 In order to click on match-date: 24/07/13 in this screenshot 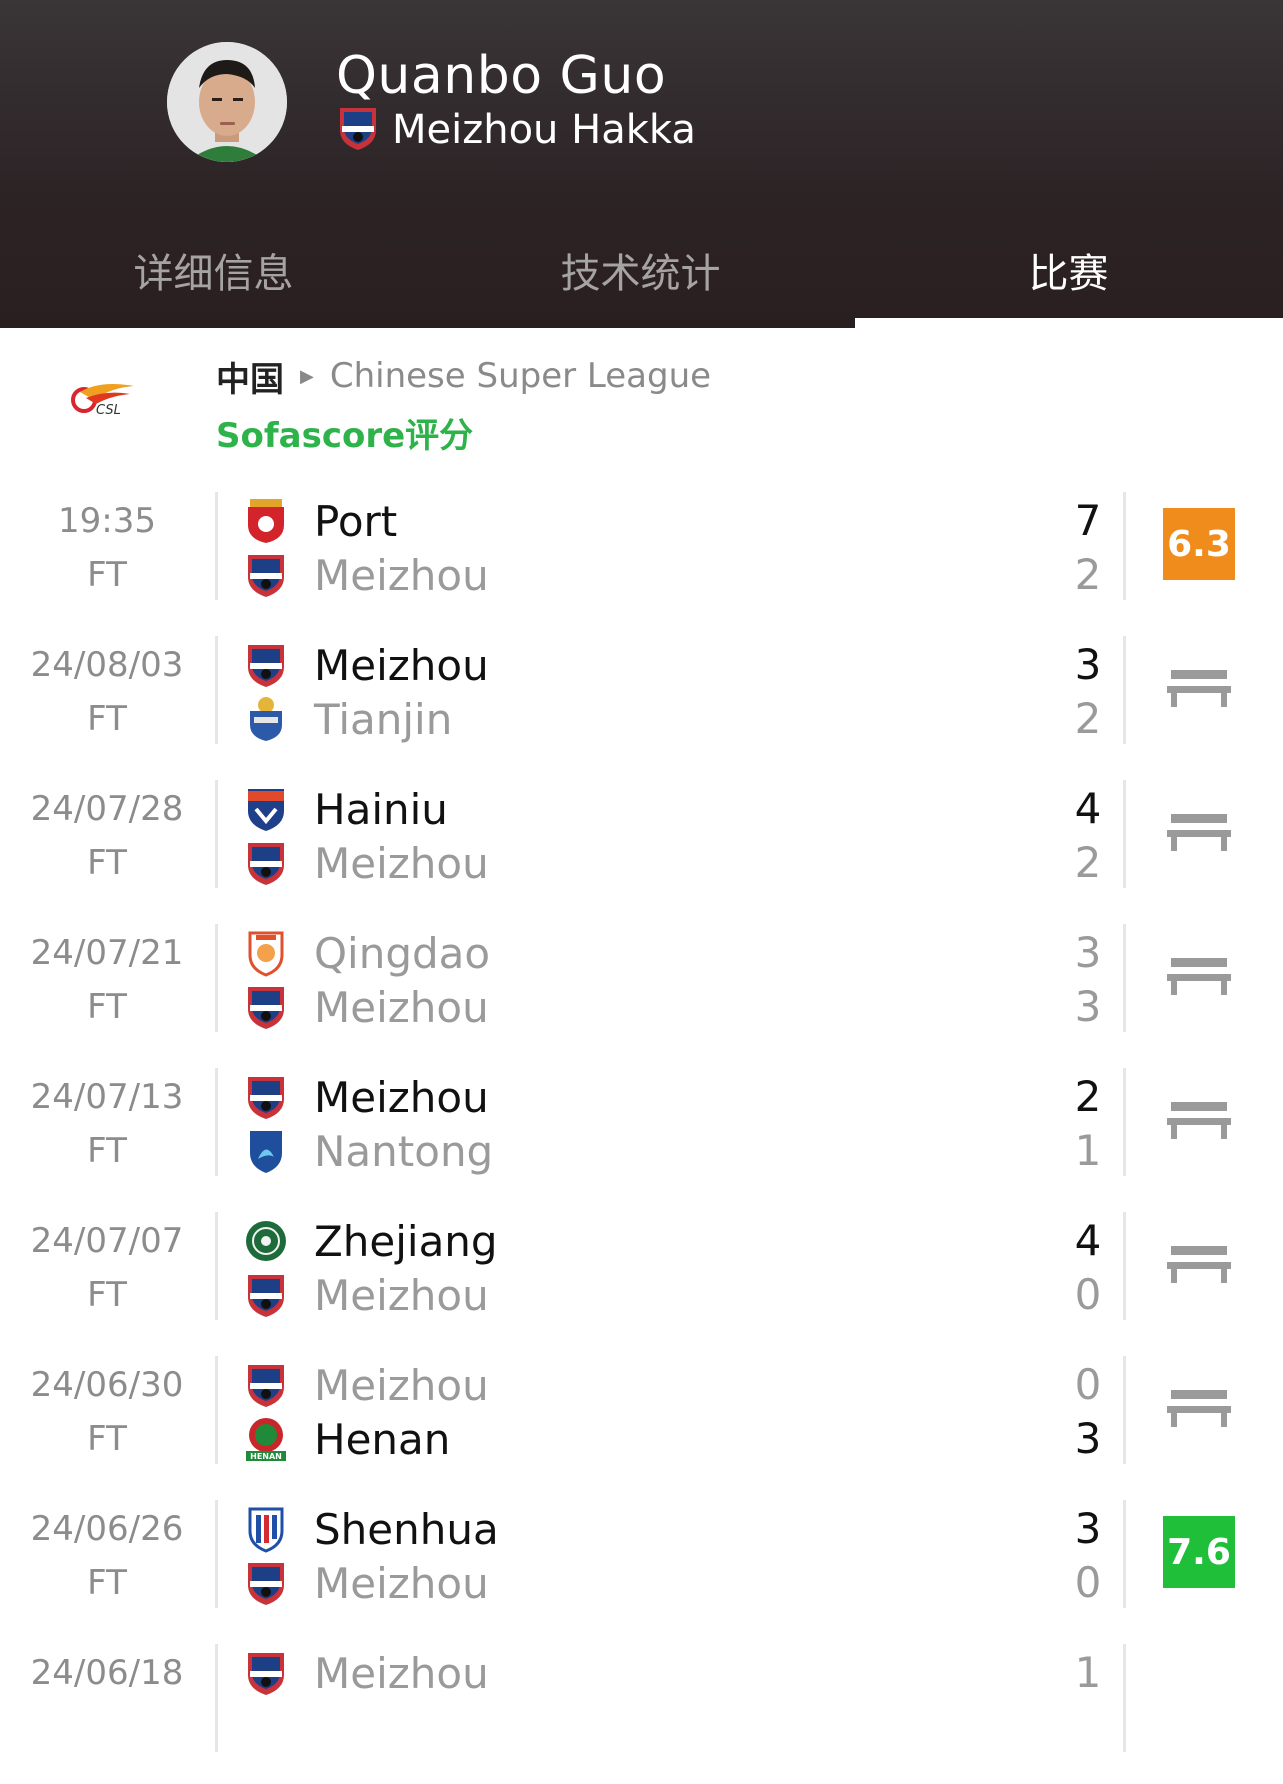, I will do `click(107, 1097)`.